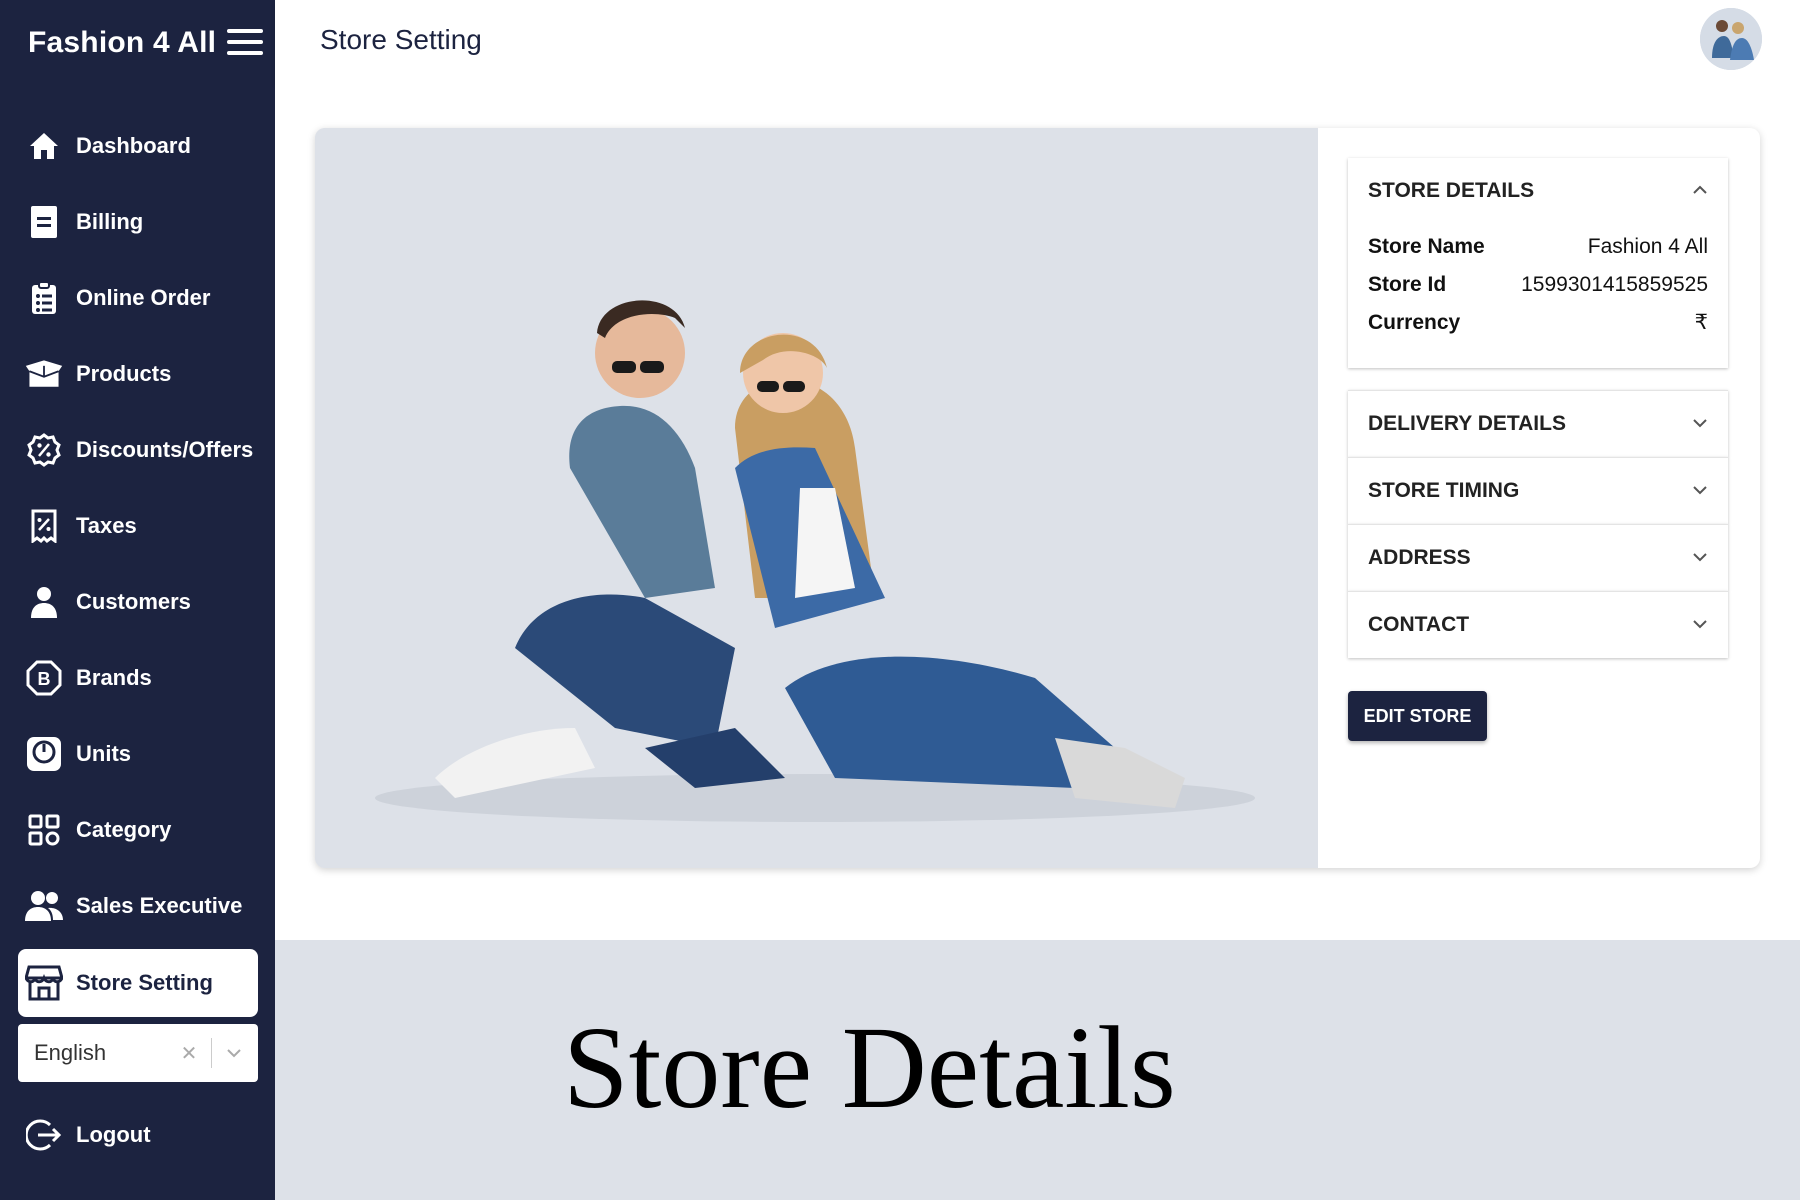 This screenshot has height=1200, width=1800. I want to click on accordion-address: ADDRESS, so click(1538, 557).